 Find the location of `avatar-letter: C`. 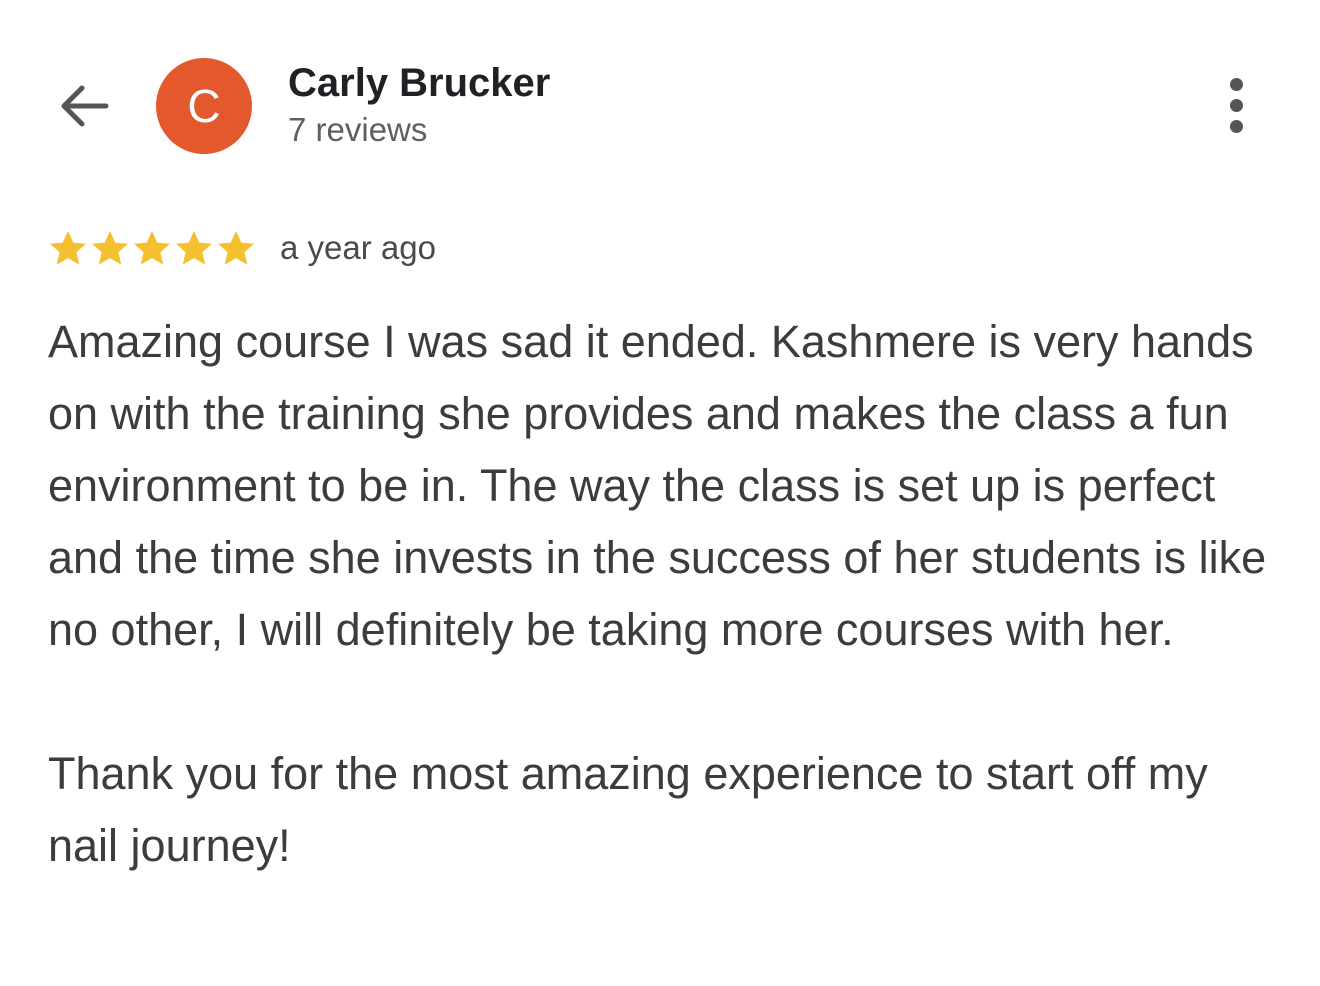

avatar-letter: C is located at coordinates (204, 106).